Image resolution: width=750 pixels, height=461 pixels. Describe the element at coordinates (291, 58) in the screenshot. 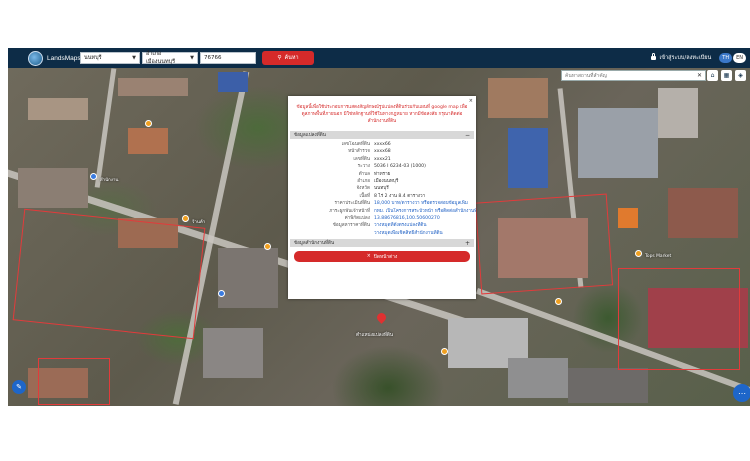

I see `search-button-label: ค้นหา` at that location.